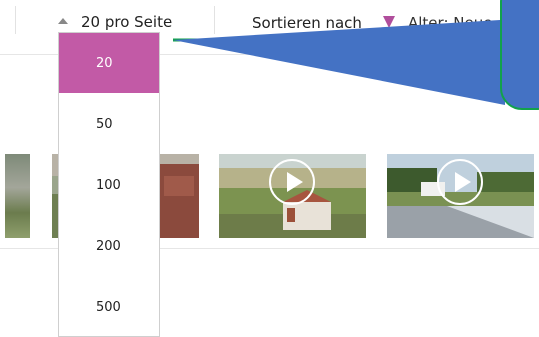  I want to click on per-page-option-50: 50, so click(109, 124).